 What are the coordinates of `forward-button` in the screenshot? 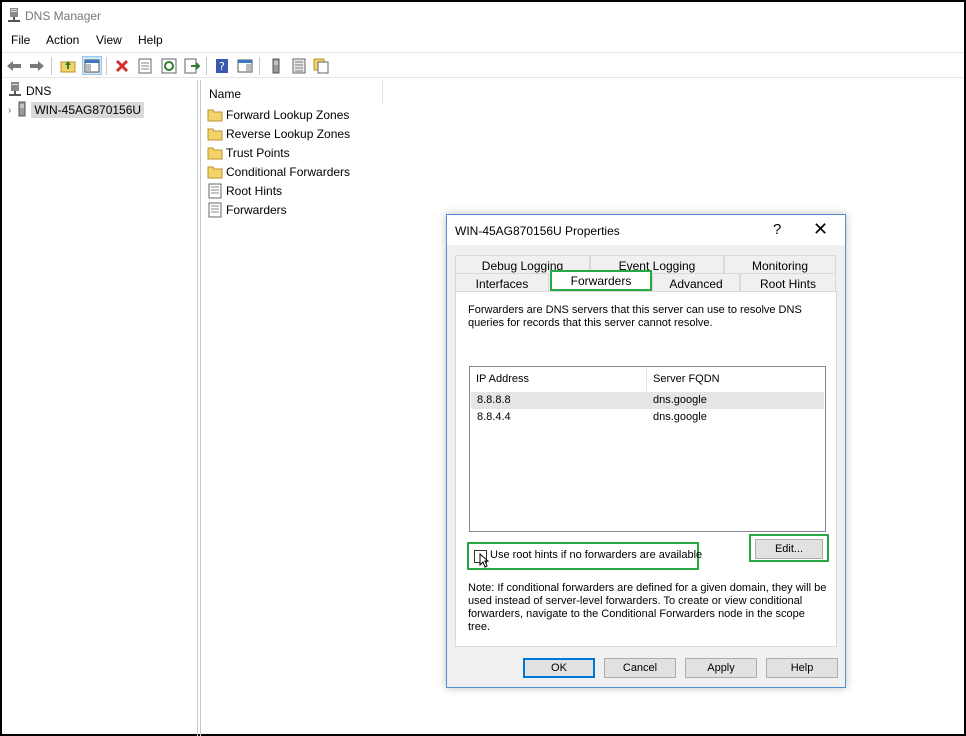 It's located at (37, 65).